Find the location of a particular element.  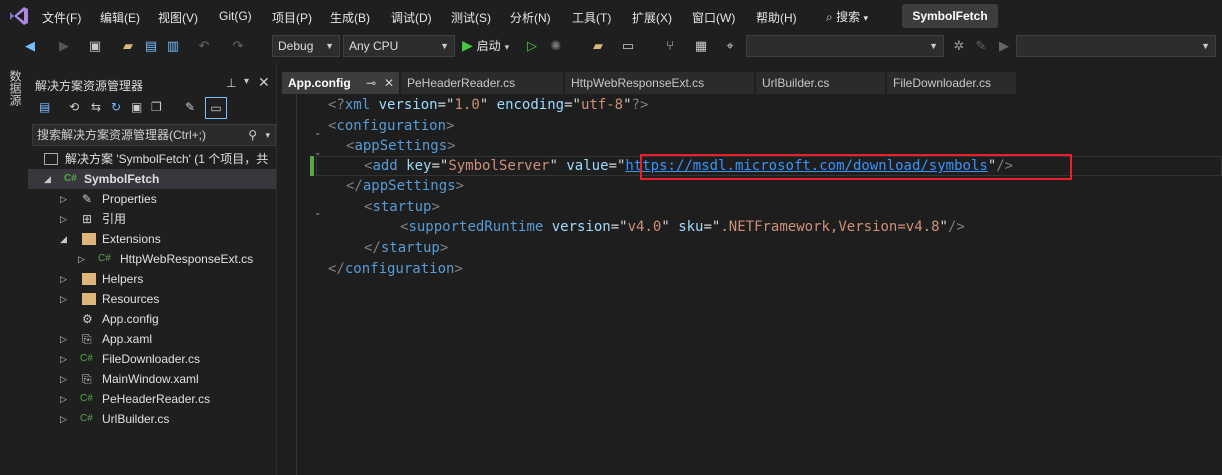

menu-view: 视图(V) is located at coordinates (178, 17).